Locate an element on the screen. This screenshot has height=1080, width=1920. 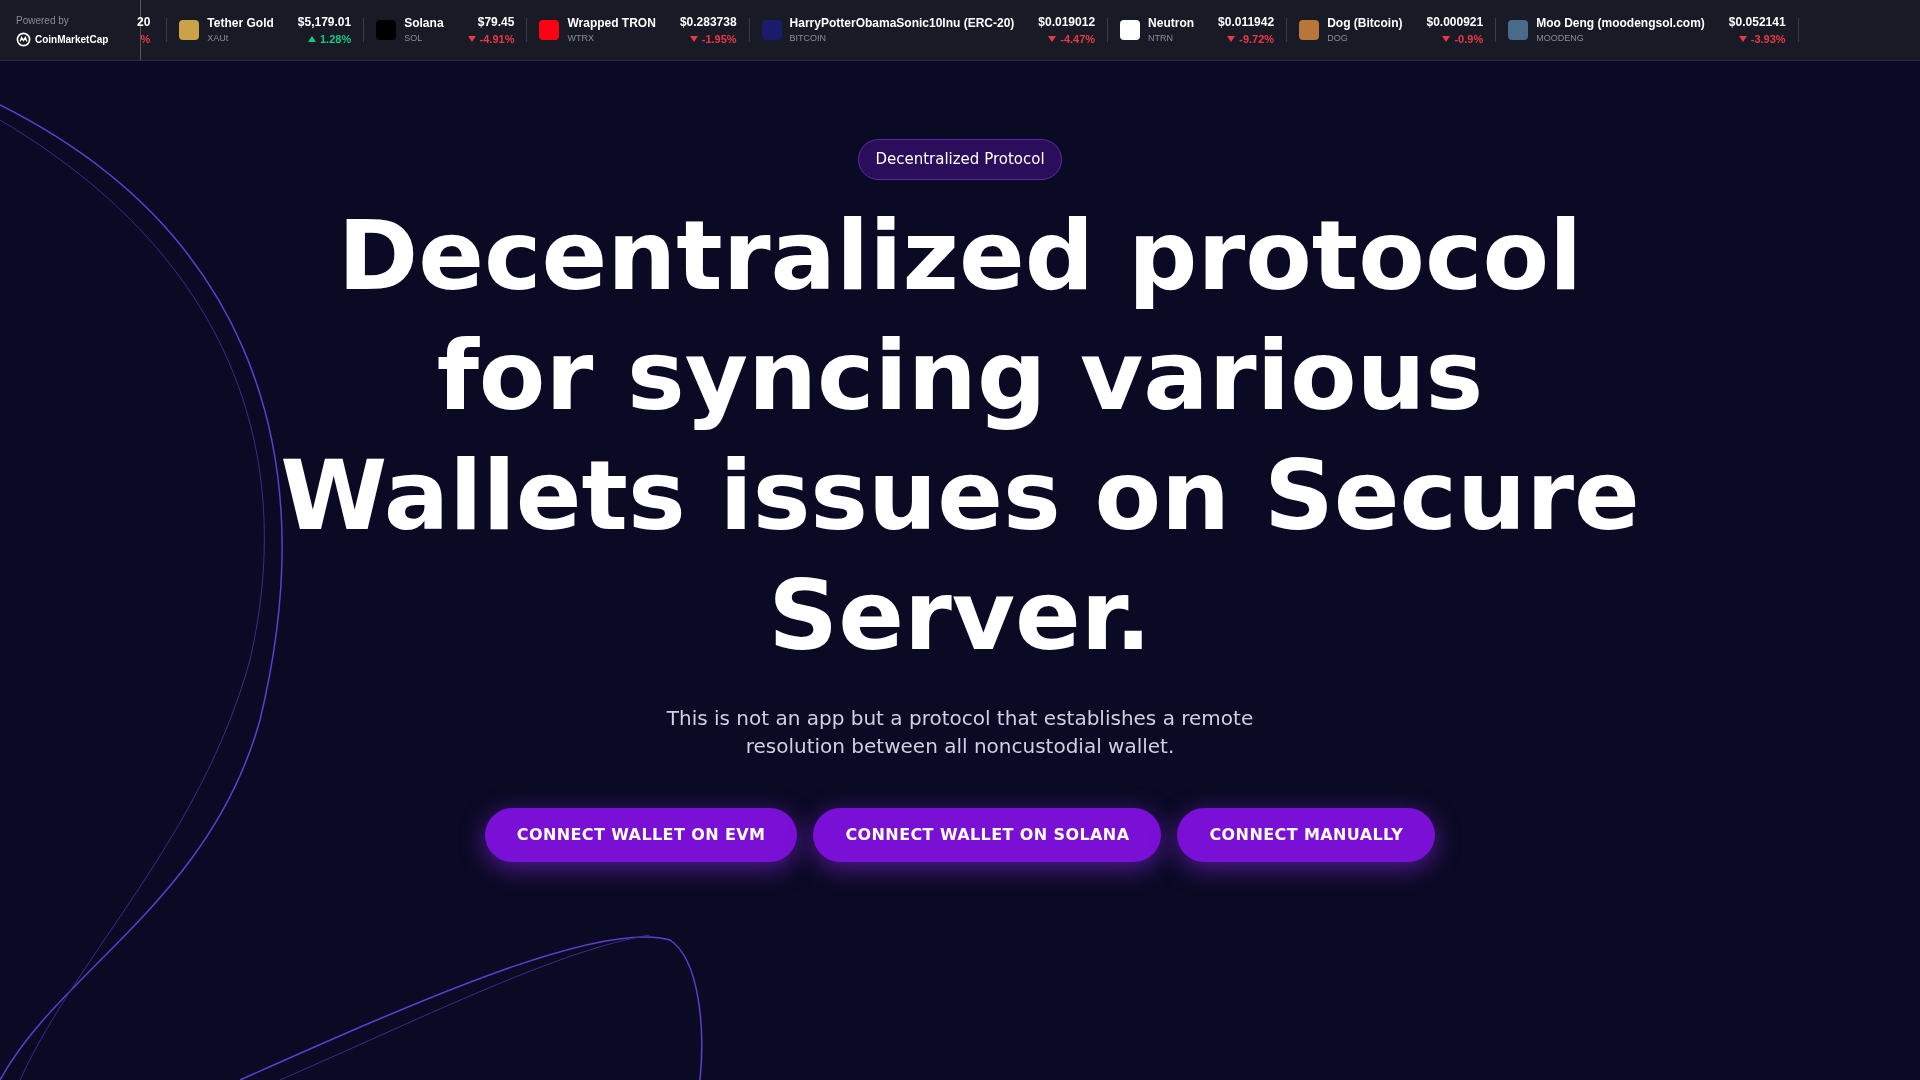
ticker-item: Wrapped TRON WTRX $0.283738 -1.95% is located at coordinates (638, 30).